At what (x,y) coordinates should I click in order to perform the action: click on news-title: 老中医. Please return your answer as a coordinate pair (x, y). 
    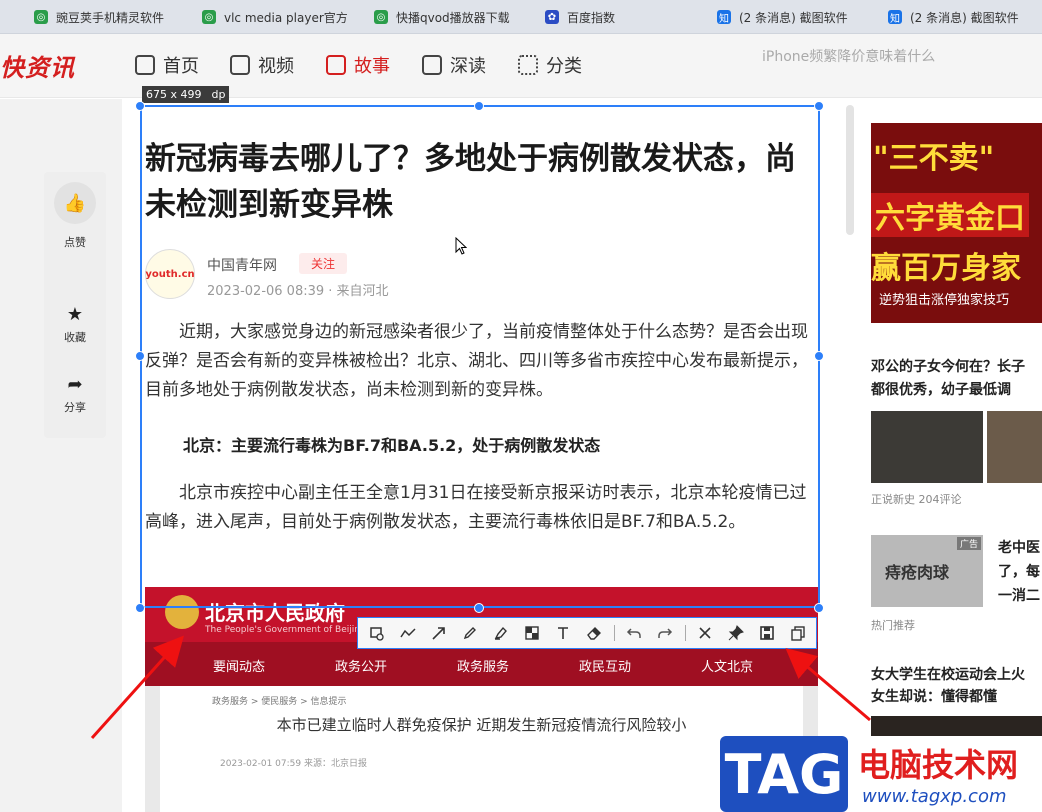
    Looking at the image, I should click on (1019, 548).